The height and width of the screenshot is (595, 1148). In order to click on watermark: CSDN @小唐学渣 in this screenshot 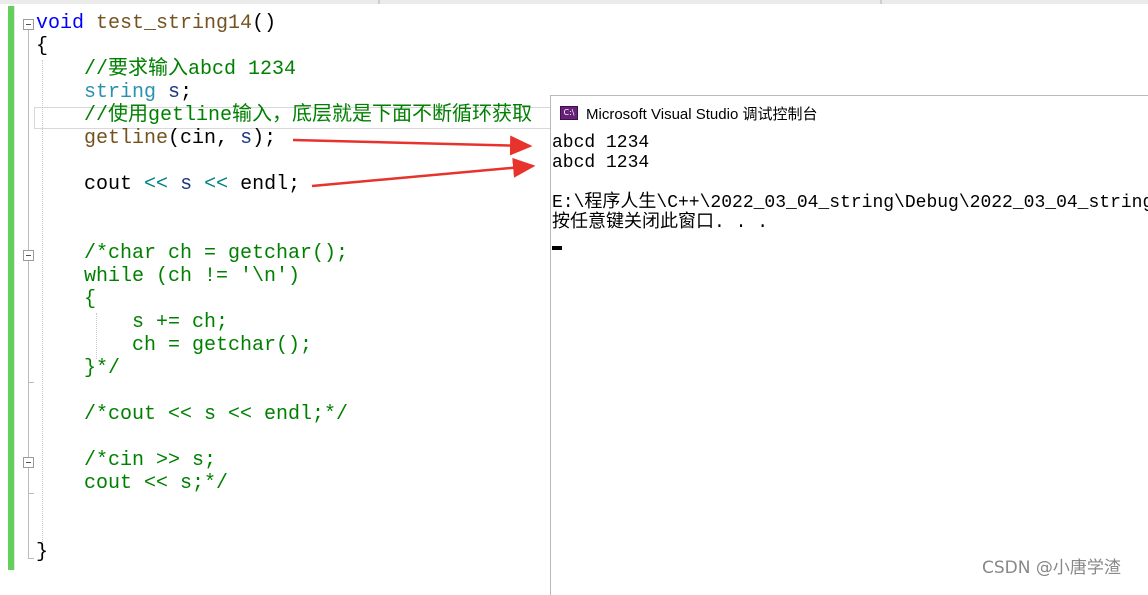, I will do `click(1051, 568)`.